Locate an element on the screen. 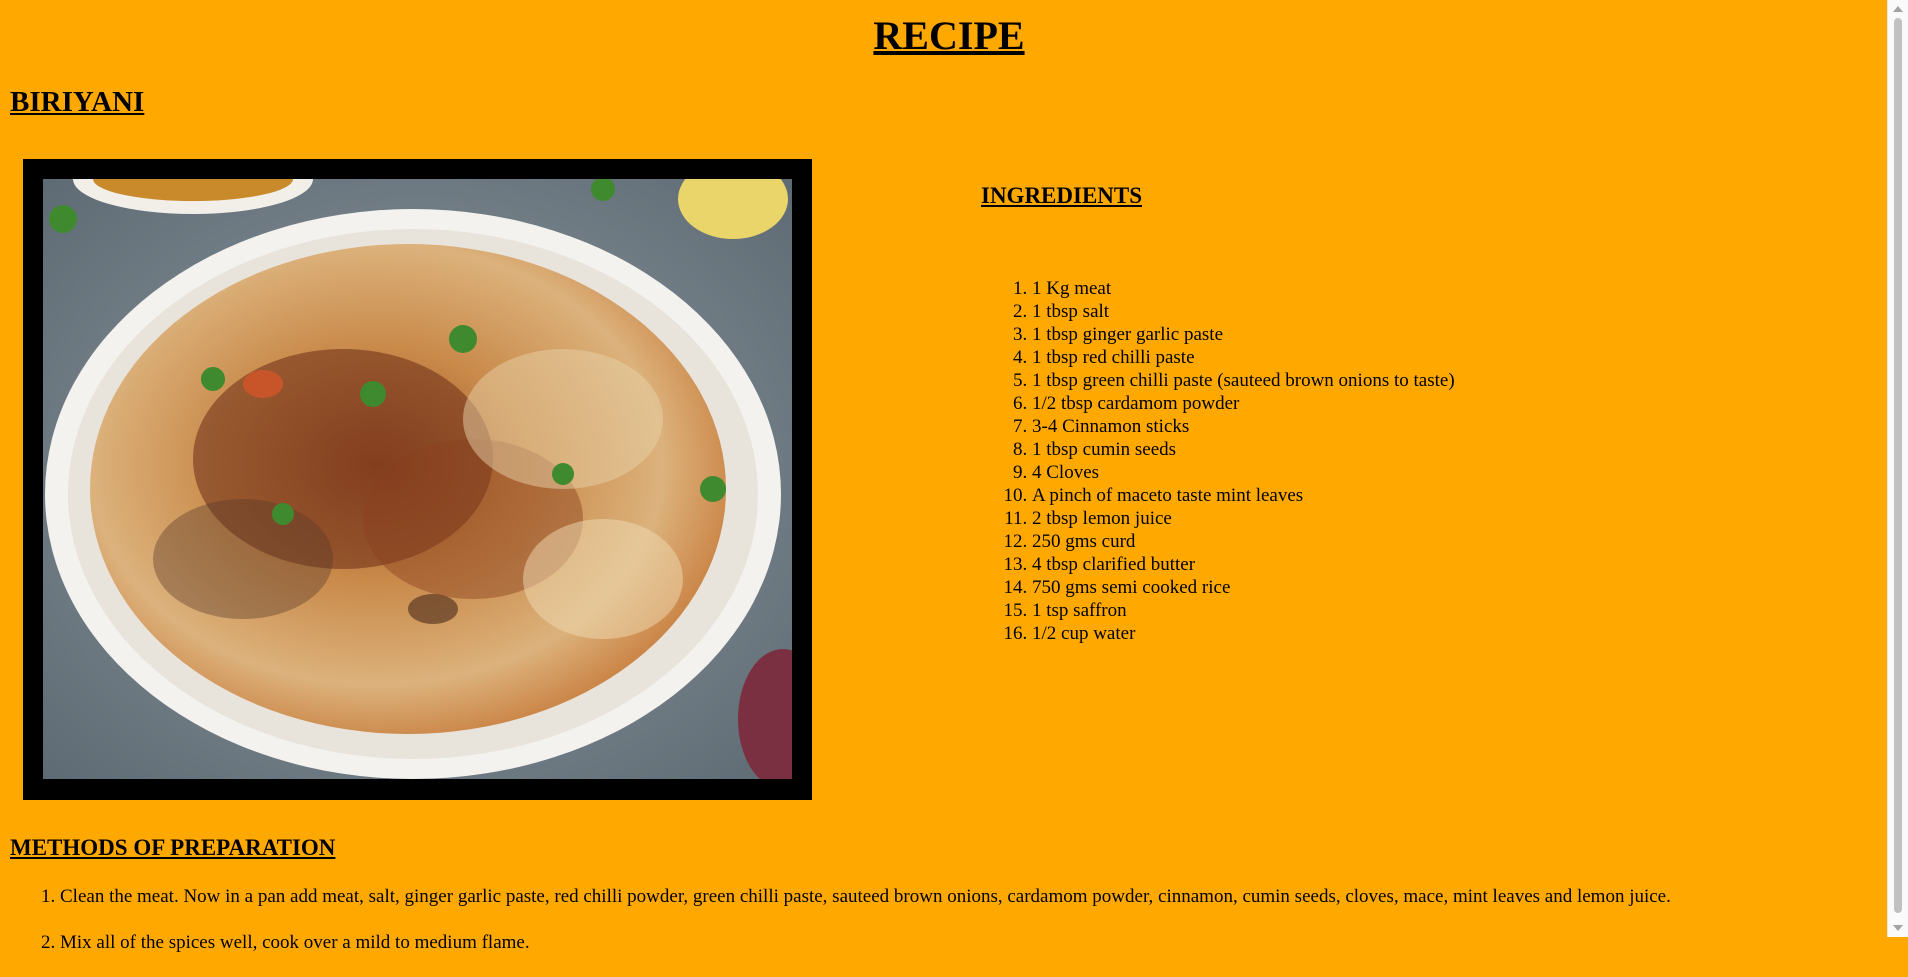 This screenshot has width=1908, height=977. ingredient-item: 1 tbsp red chilli paste is located at coordinates (1243, 357).